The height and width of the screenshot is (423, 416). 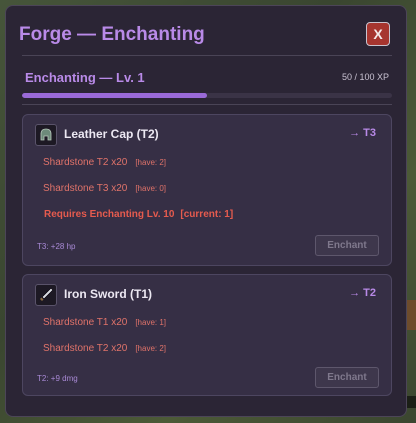 What do you see at coordinates (56, 246) in the screenshot?
I see `tier-bonus: T3: +28 hp` at bounding box center [56, 246].